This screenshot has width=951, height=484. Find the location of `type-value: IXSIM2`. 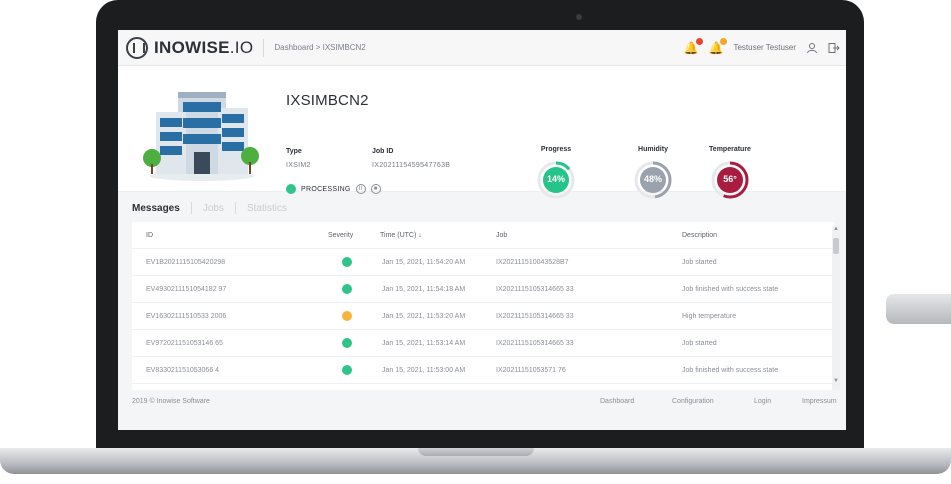

type-value: IXSIM2 is located at coordinates (298, 165).